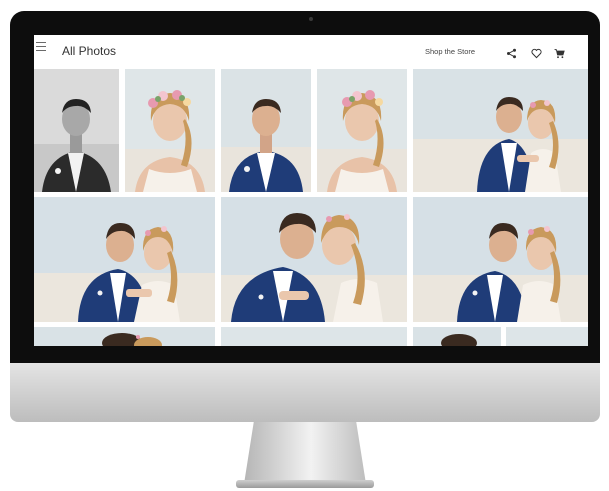  Describe the element at coordinates (305, 484) in the screenshot. I see `monitor-stand-base` at that location.